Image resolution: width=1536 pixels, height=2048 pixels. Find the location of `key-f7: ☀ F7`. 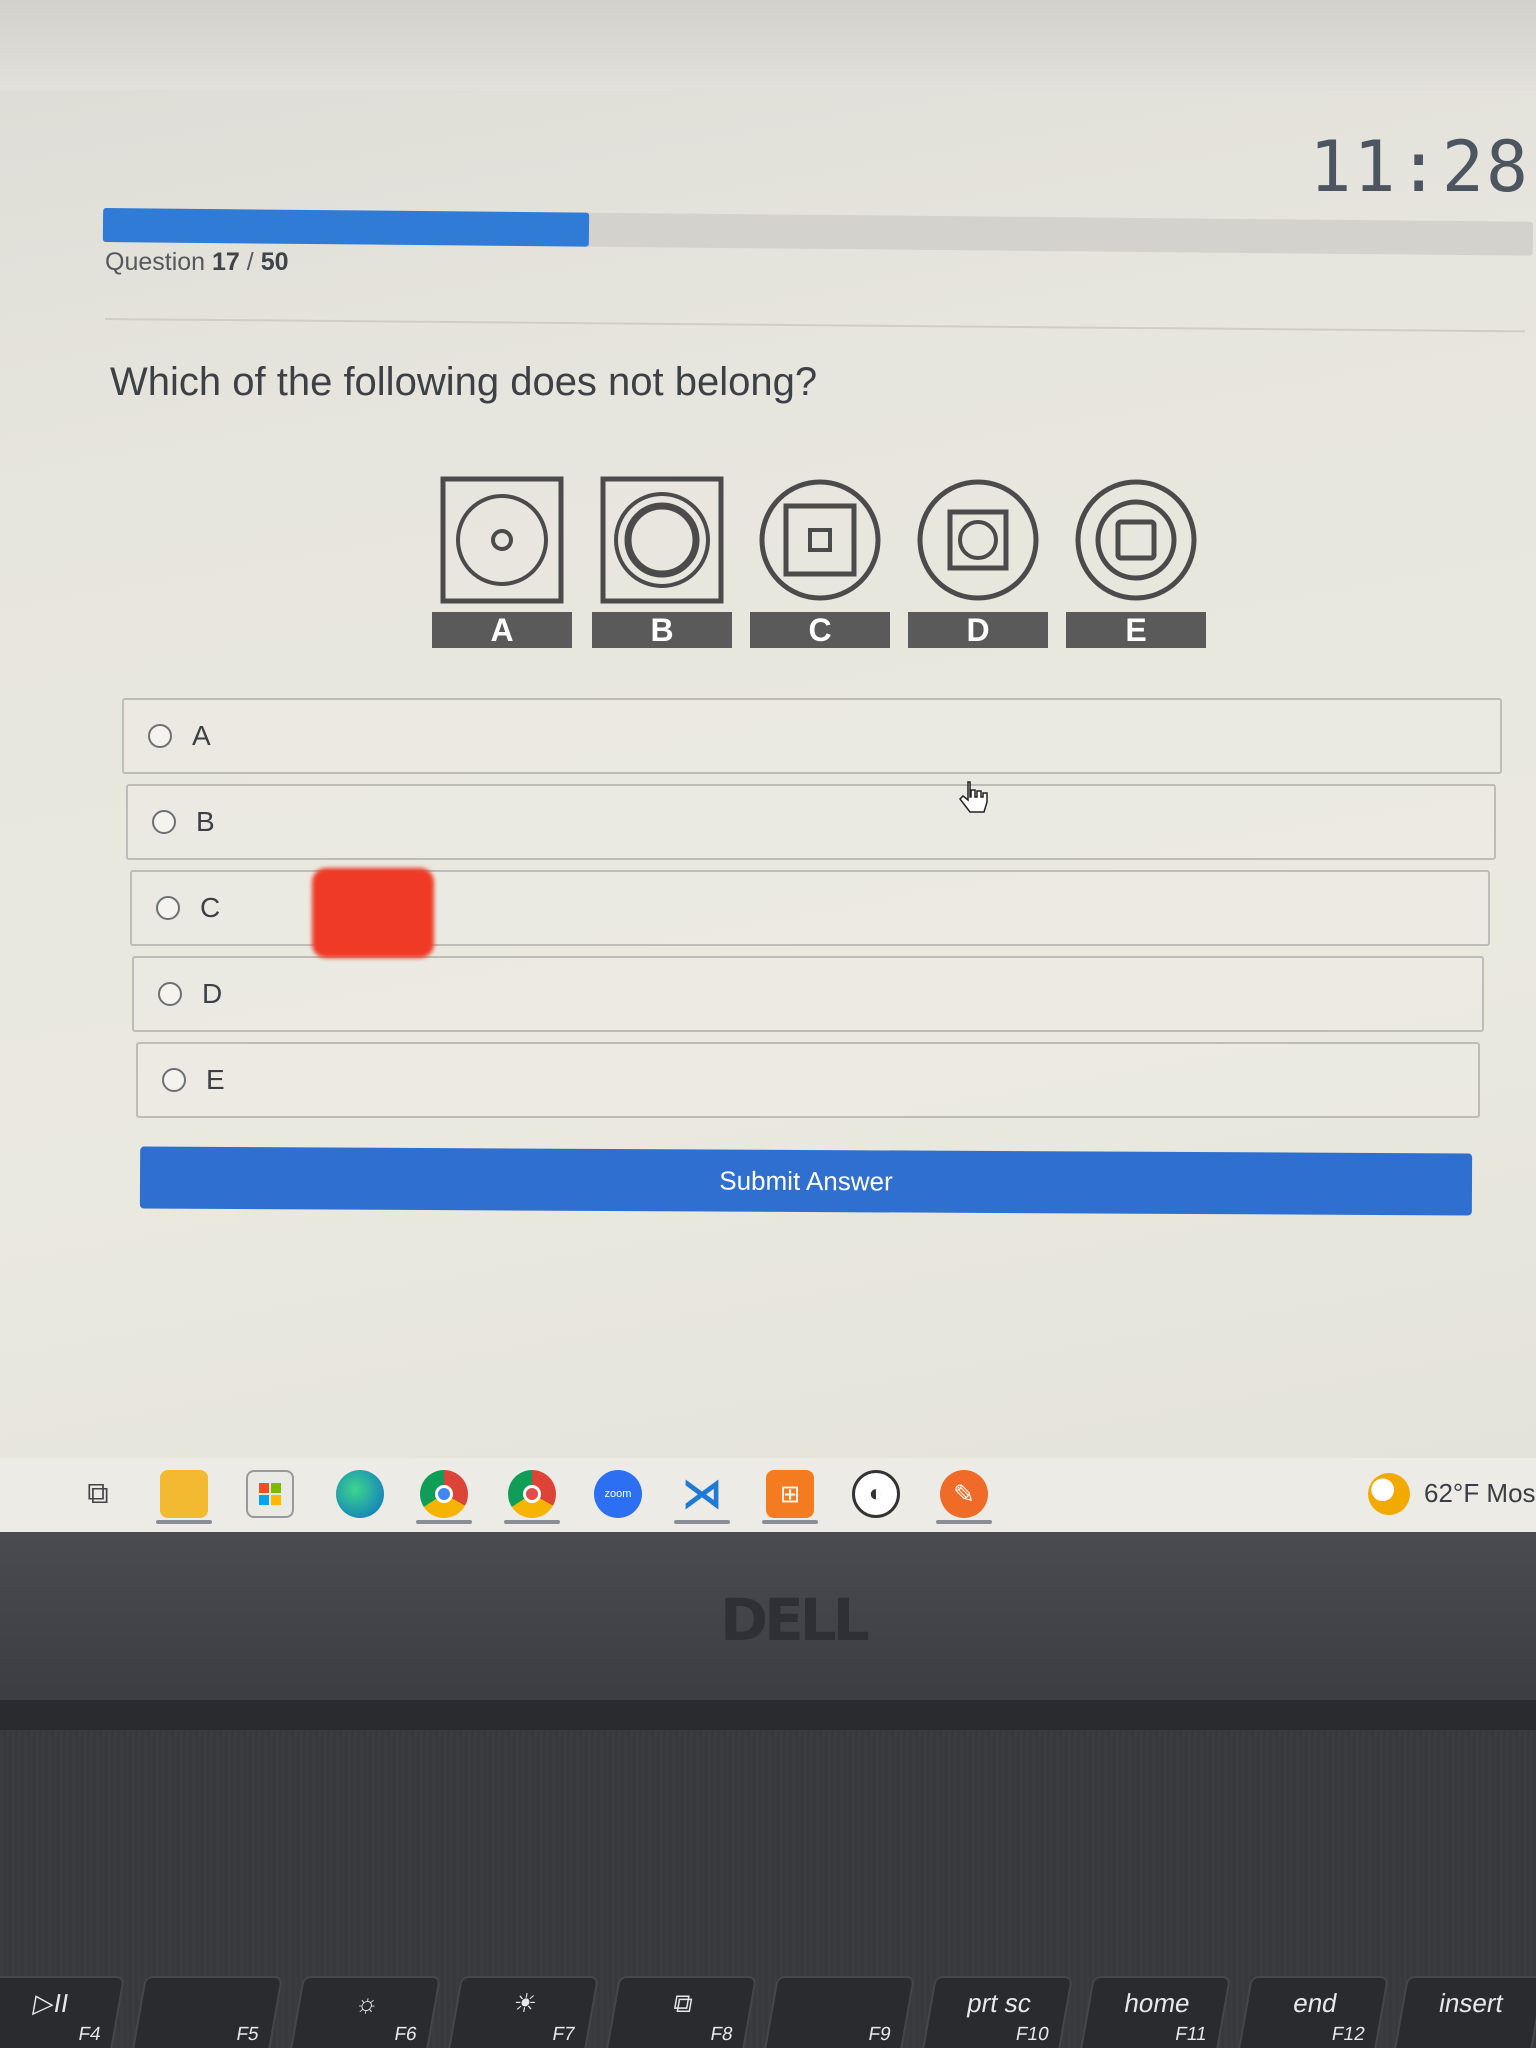

key-f7: ☀ F7 is located at coordinates (523, 2012).